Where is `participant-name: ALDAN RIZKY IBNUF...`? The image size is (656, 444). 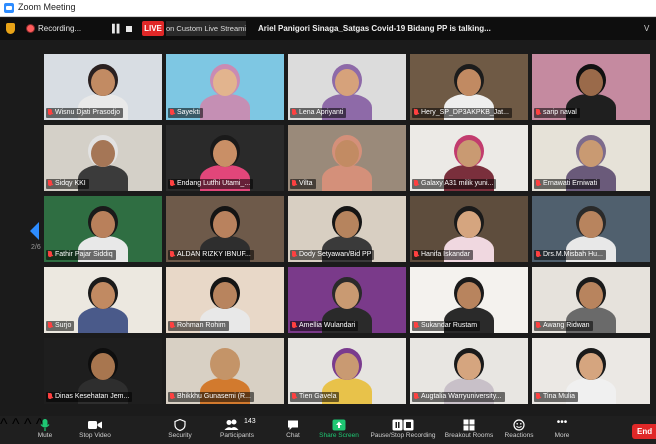
participant-name: ALDAN RIZKY IBNUF... is located at coordinates (214, 254).